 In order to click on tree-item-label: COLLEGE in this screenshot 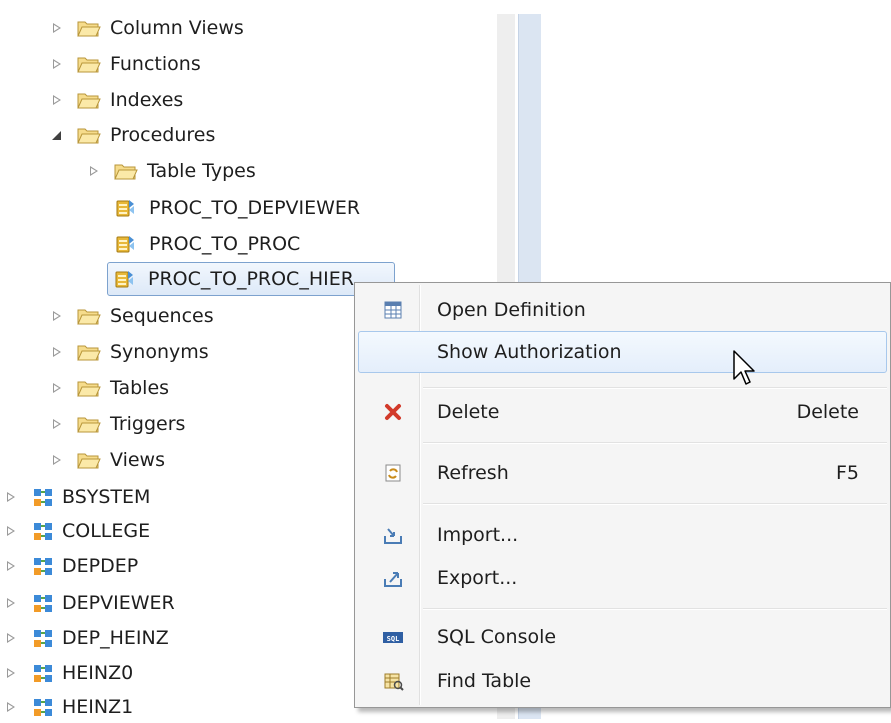, I will do `click(106, 531)`.